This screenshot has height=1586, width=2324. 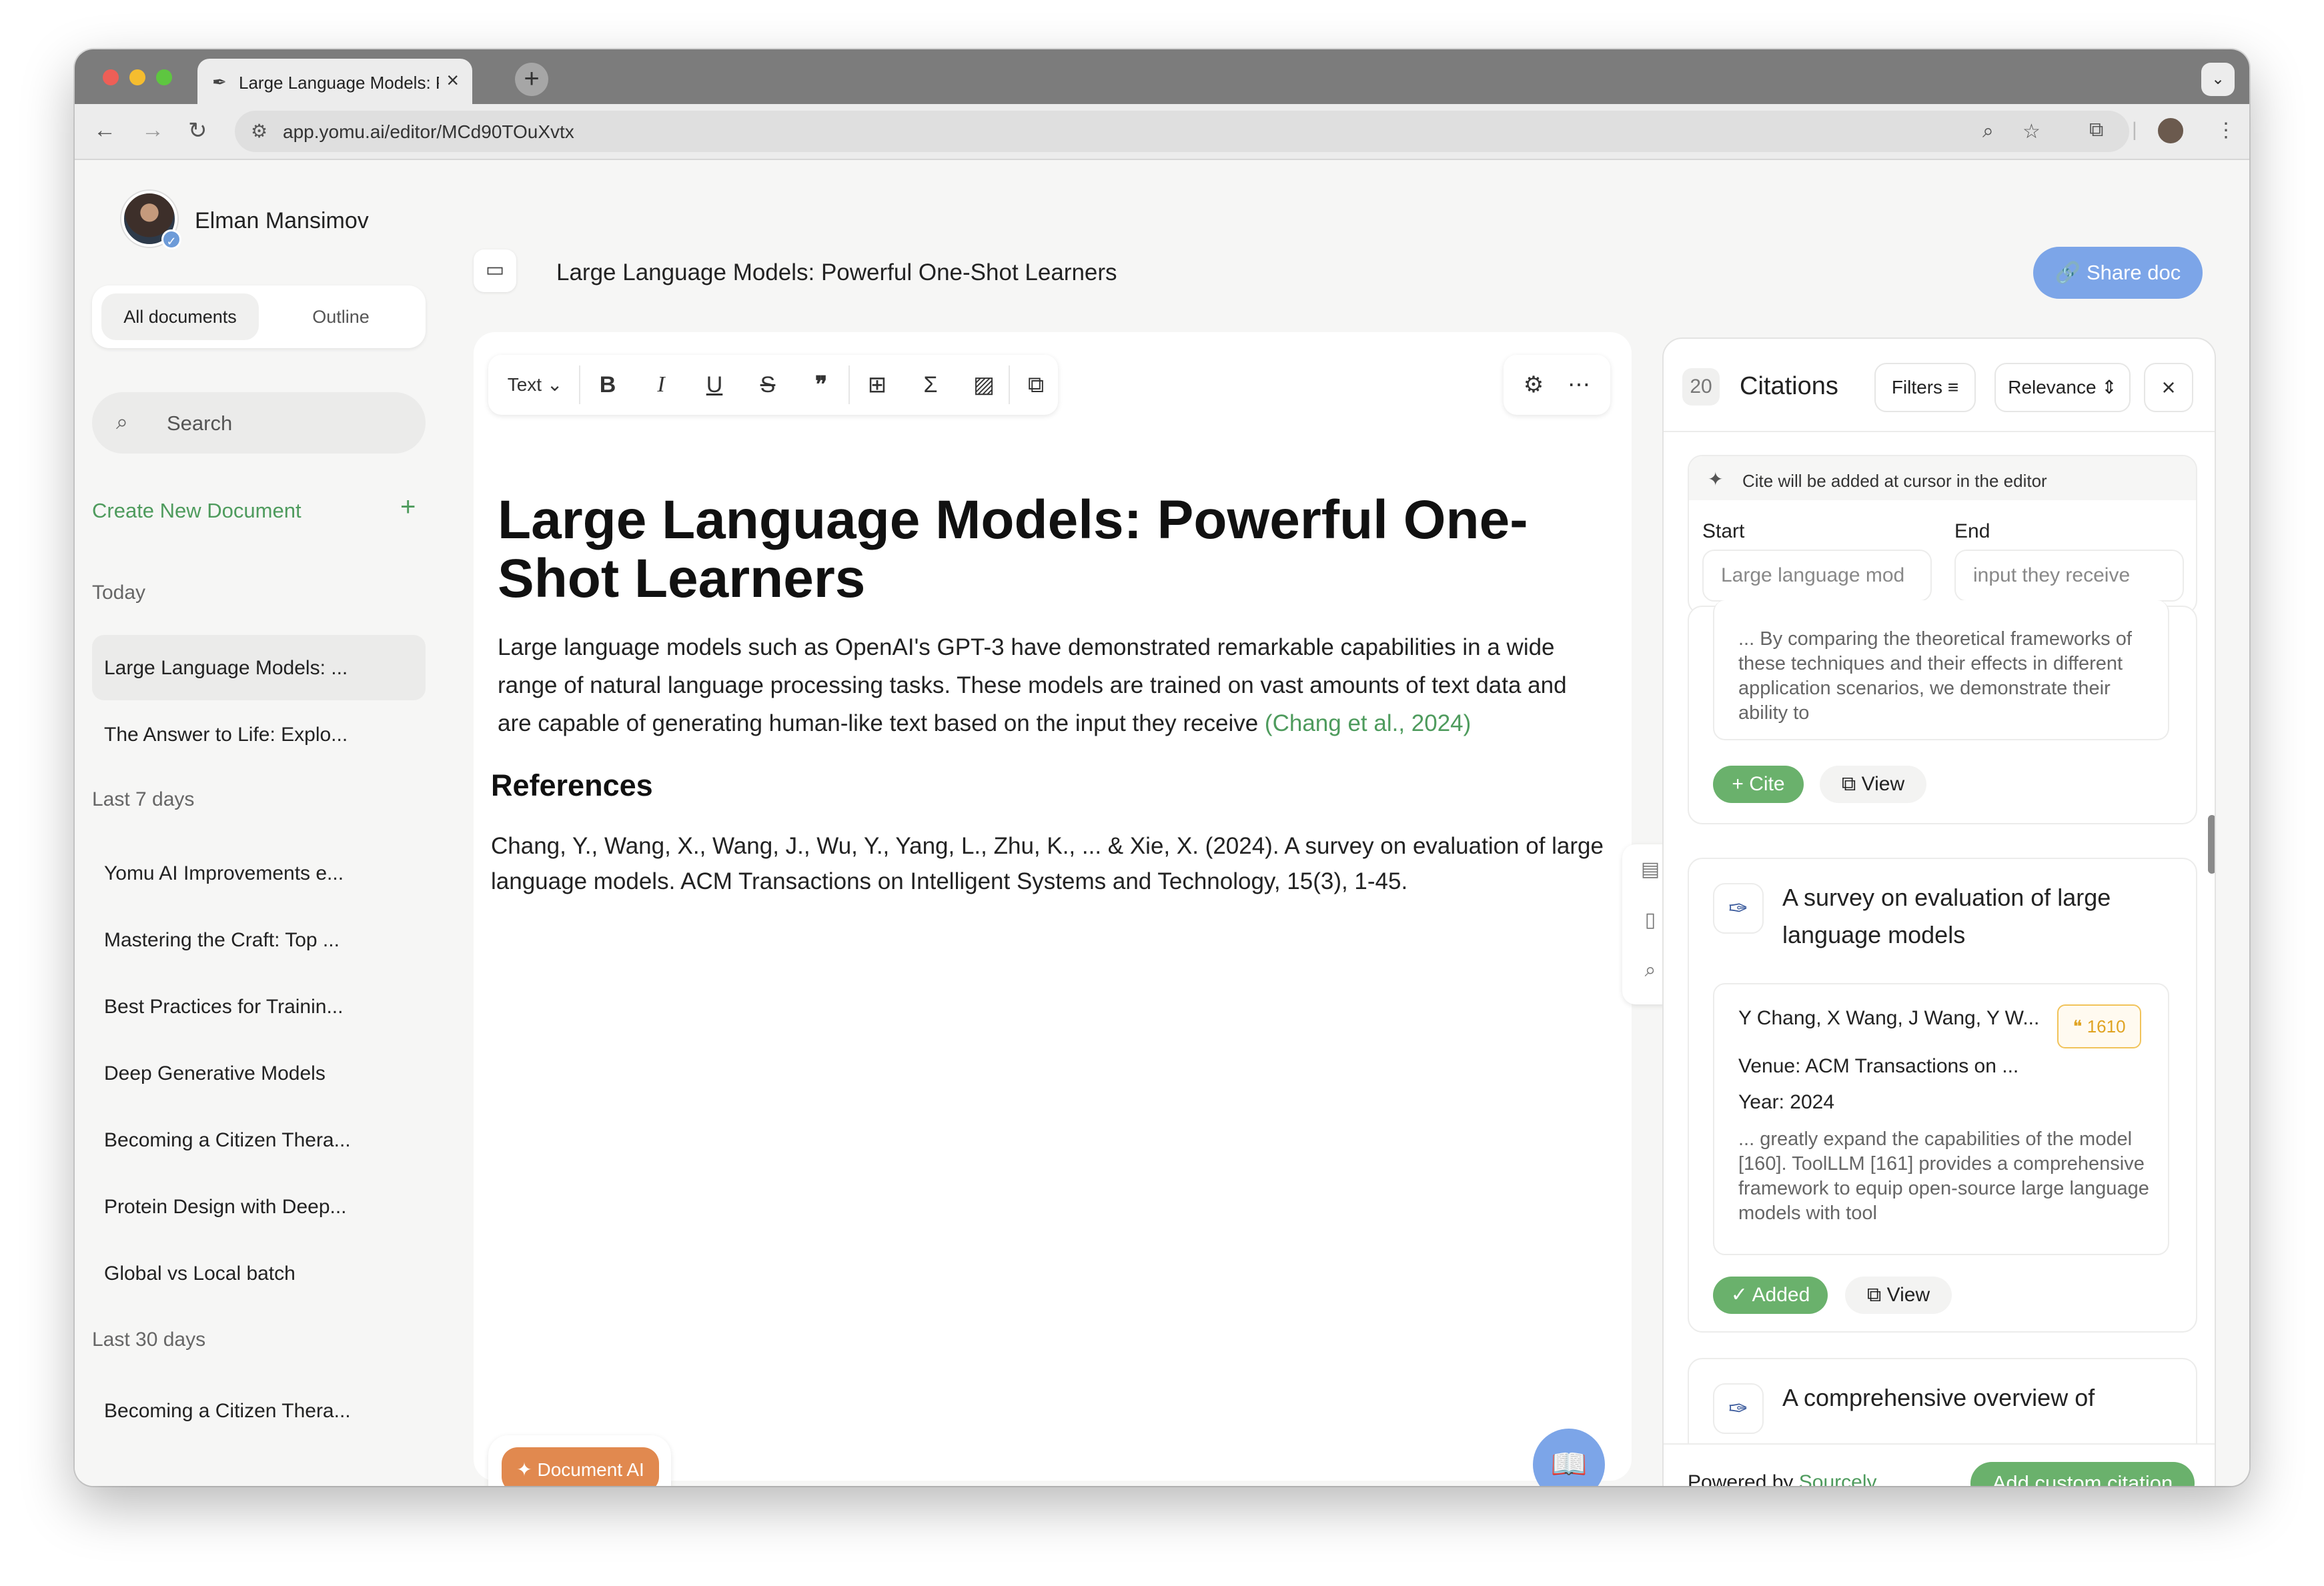 What do you see at coordinates (1569, 1457) in the screenshot?
I see `book-icon: 📖` at bounding box center [1569, 1457].